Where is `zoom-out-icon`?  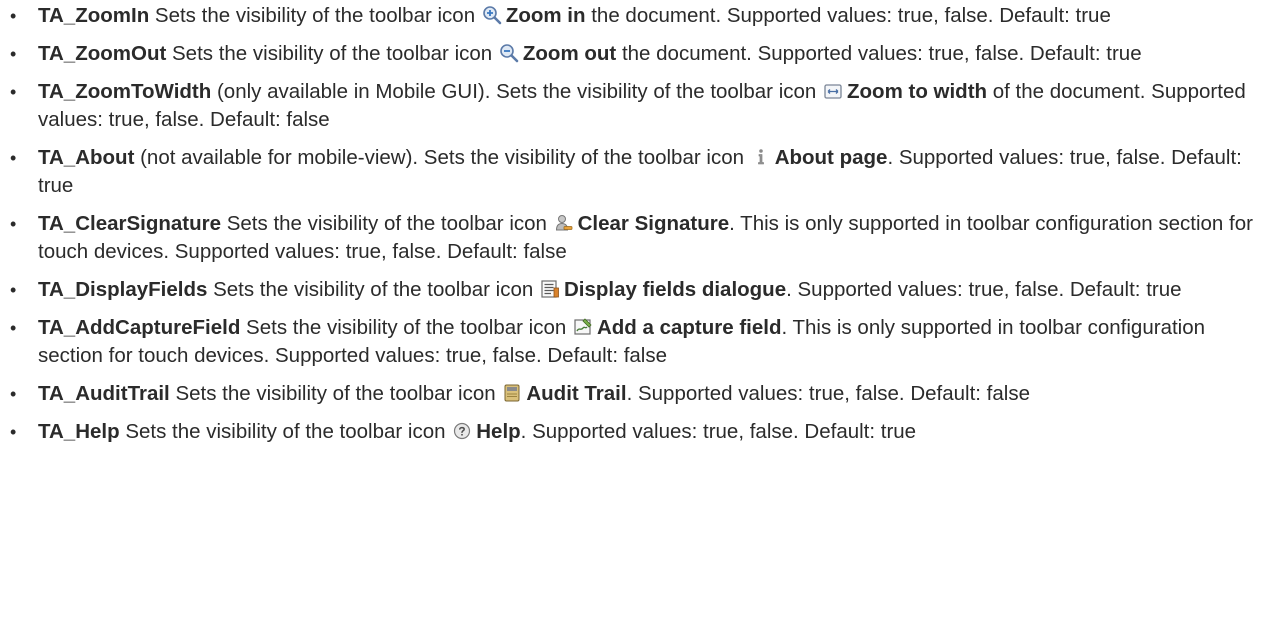 zoom-out-icon is located at coordinates (509, 53).